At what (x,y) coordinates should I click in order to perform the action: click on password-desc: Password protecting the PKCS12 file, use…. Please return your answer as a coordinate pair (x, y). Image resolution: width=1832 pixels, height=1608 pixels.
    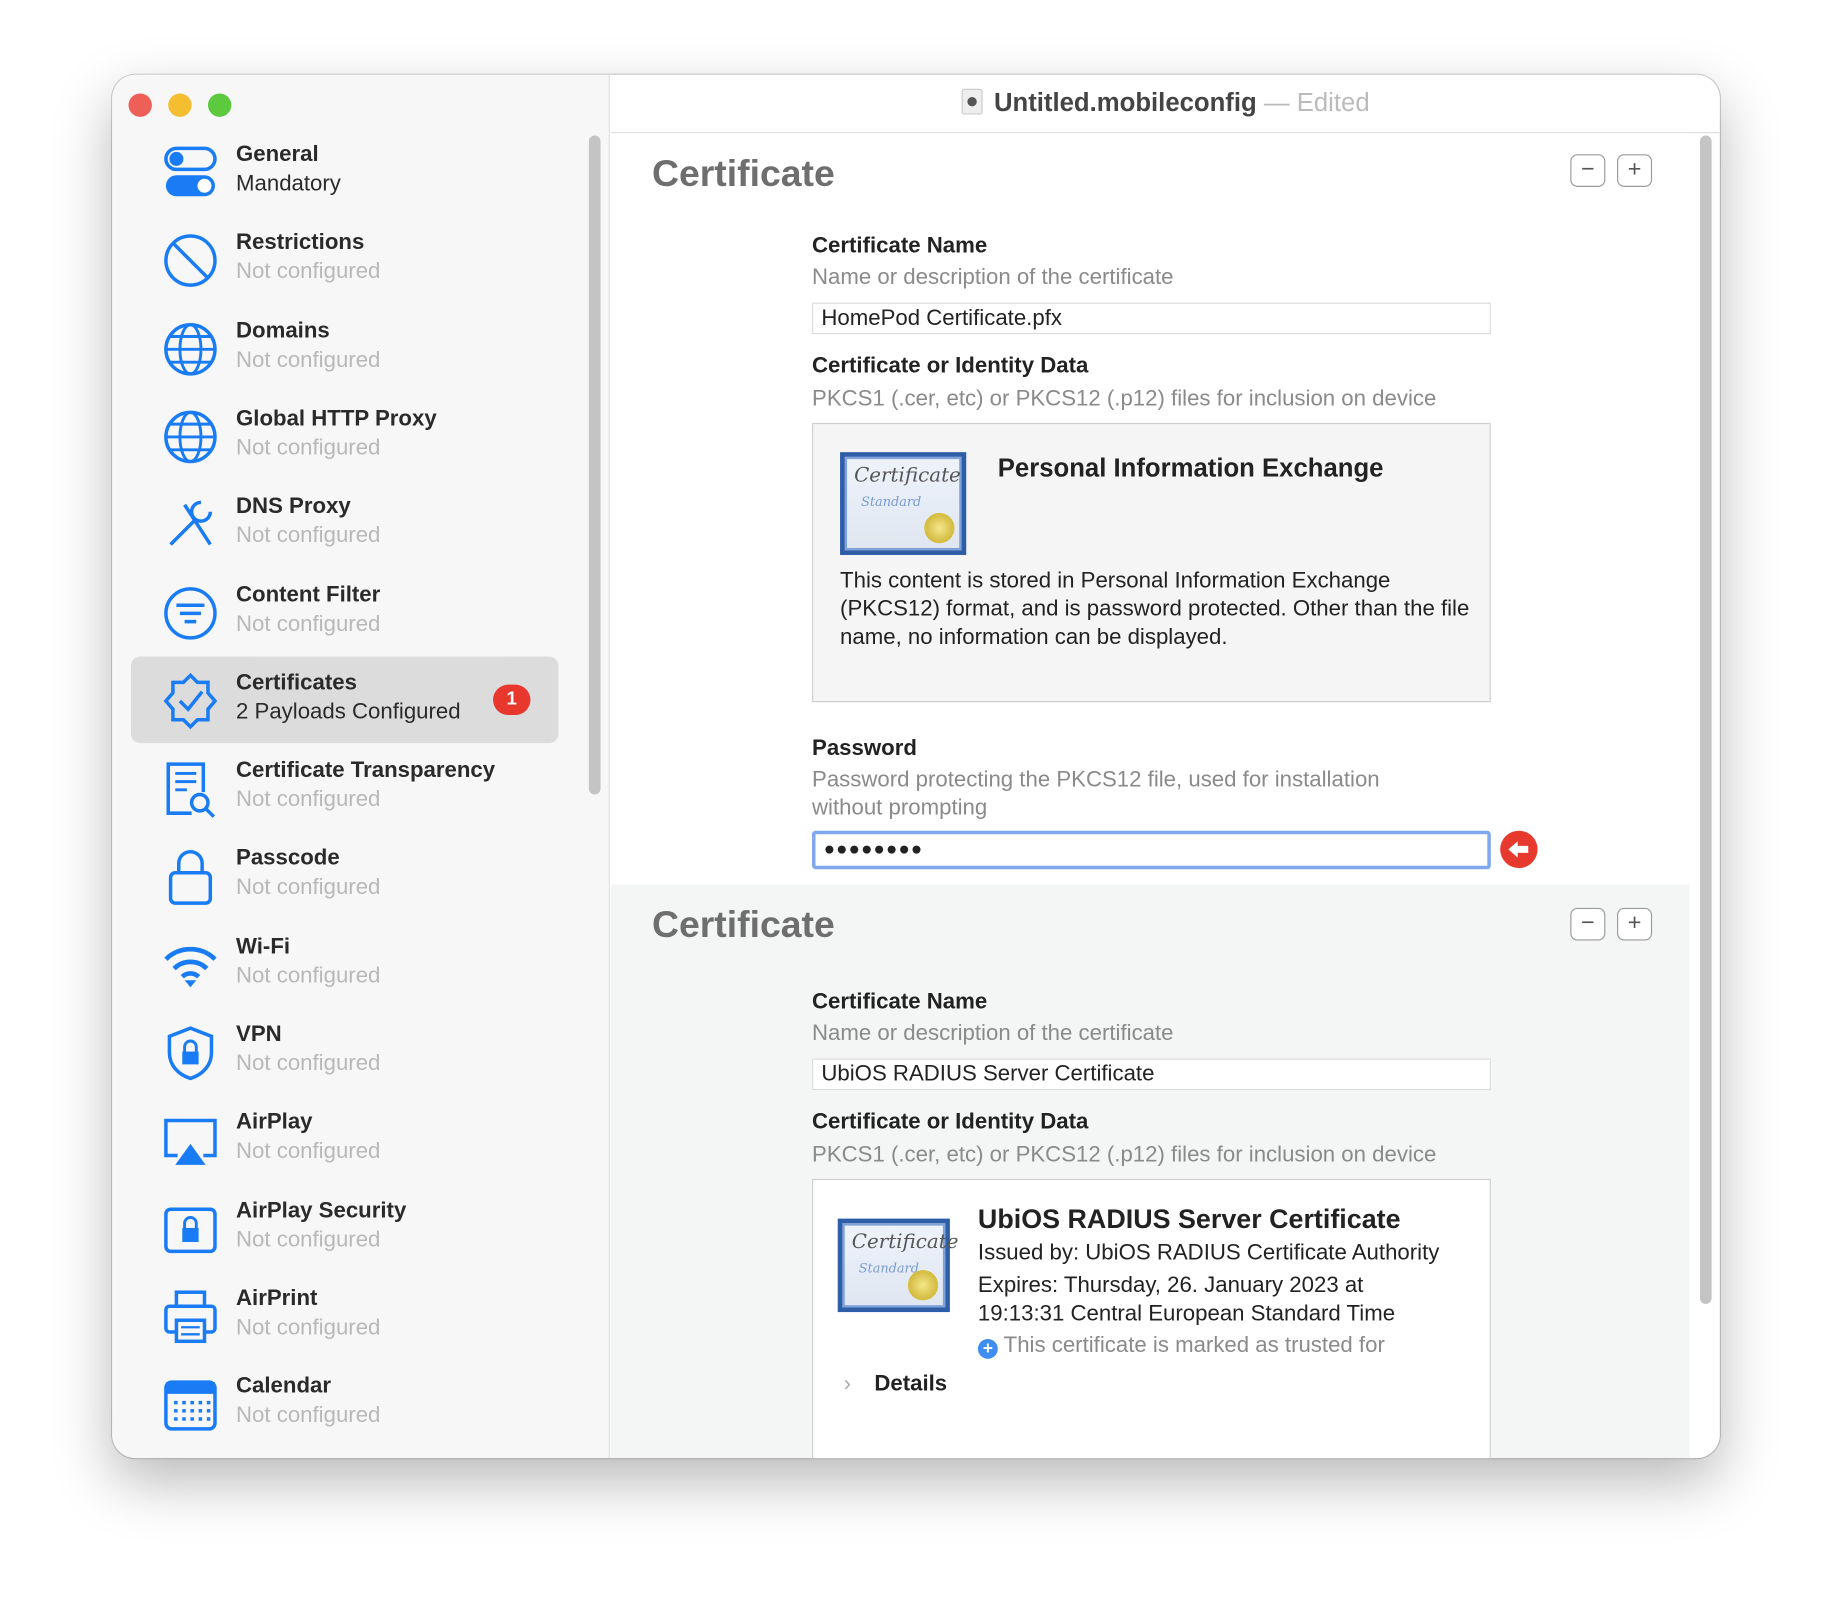
    Looking at the image, I should click on (1096, 794).